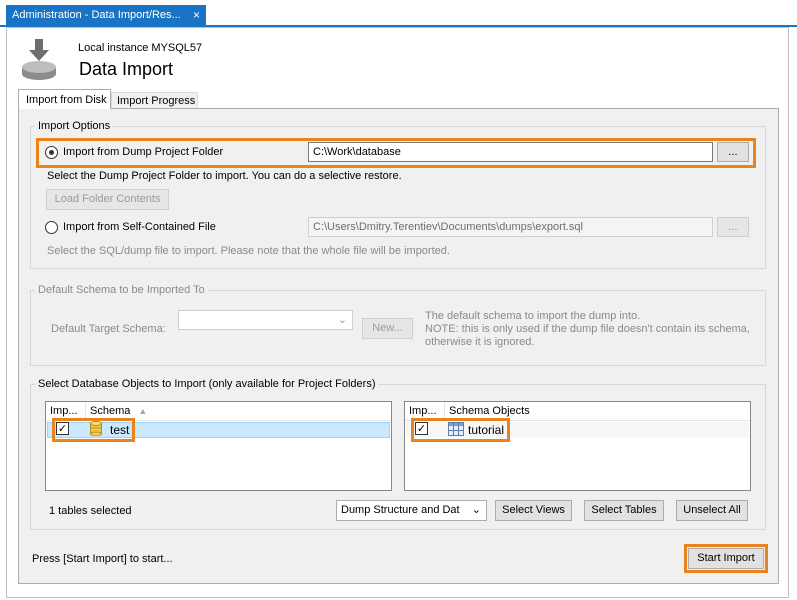  I want to click on note-line: otherwise it is ignored., so click(480, 342).